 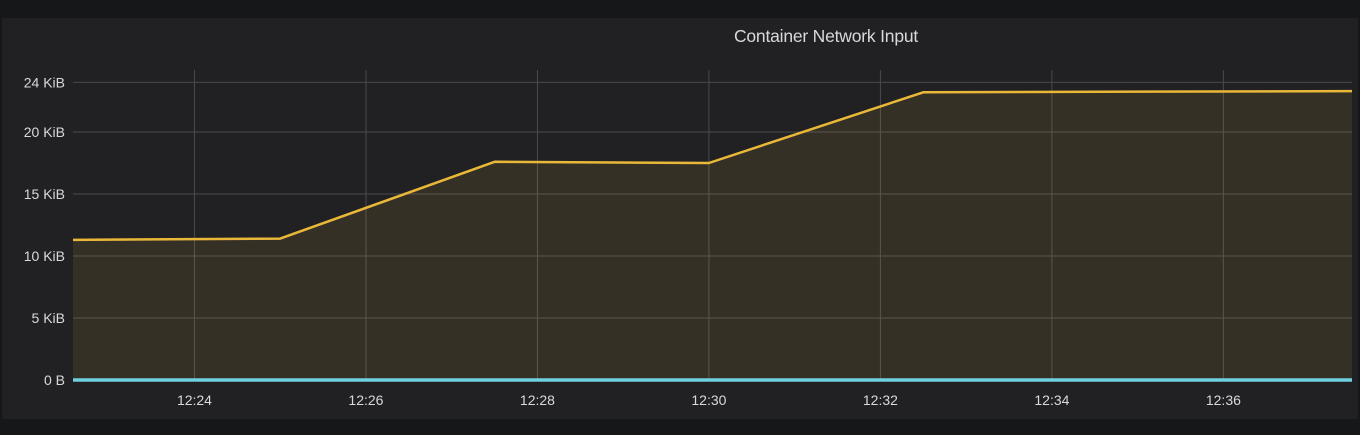 I want to click on x-axis-ticks: 12:24 12:26 12:28 12:30 12:32 12:34 12:36, so click(x=709, y=400).